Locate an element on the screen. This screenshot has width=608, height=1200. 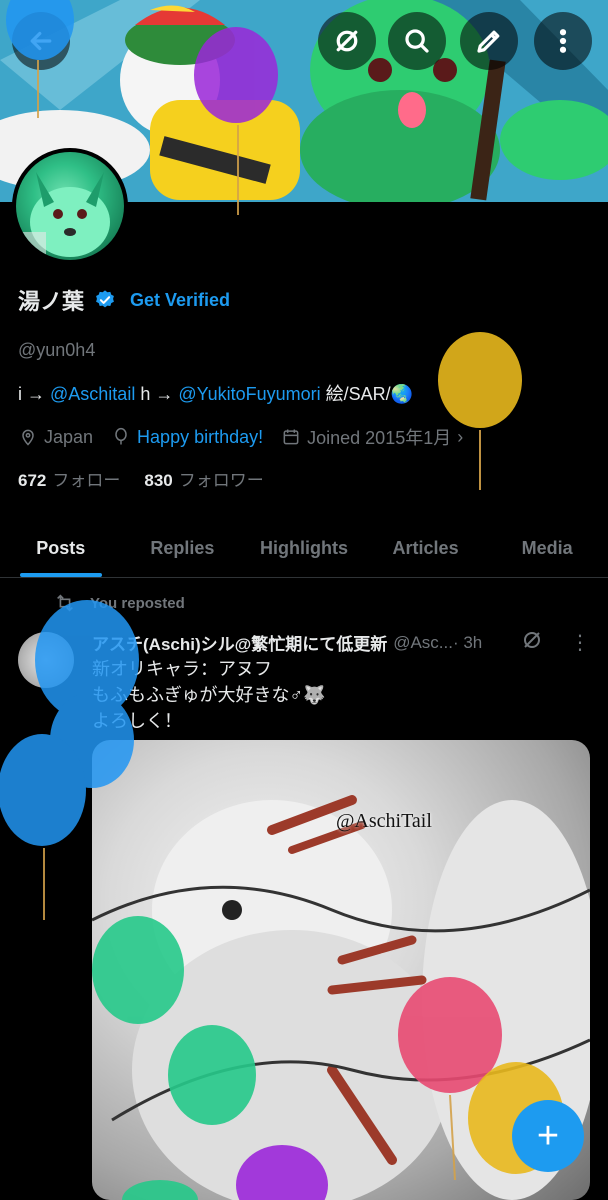
compose-fab: + is located at coordinates (548, 1136).